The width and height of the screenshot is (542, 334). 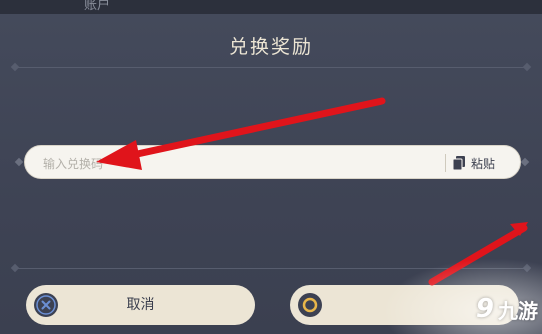 I want to click on watermark-logo: 9, so click(x=484, y=309).